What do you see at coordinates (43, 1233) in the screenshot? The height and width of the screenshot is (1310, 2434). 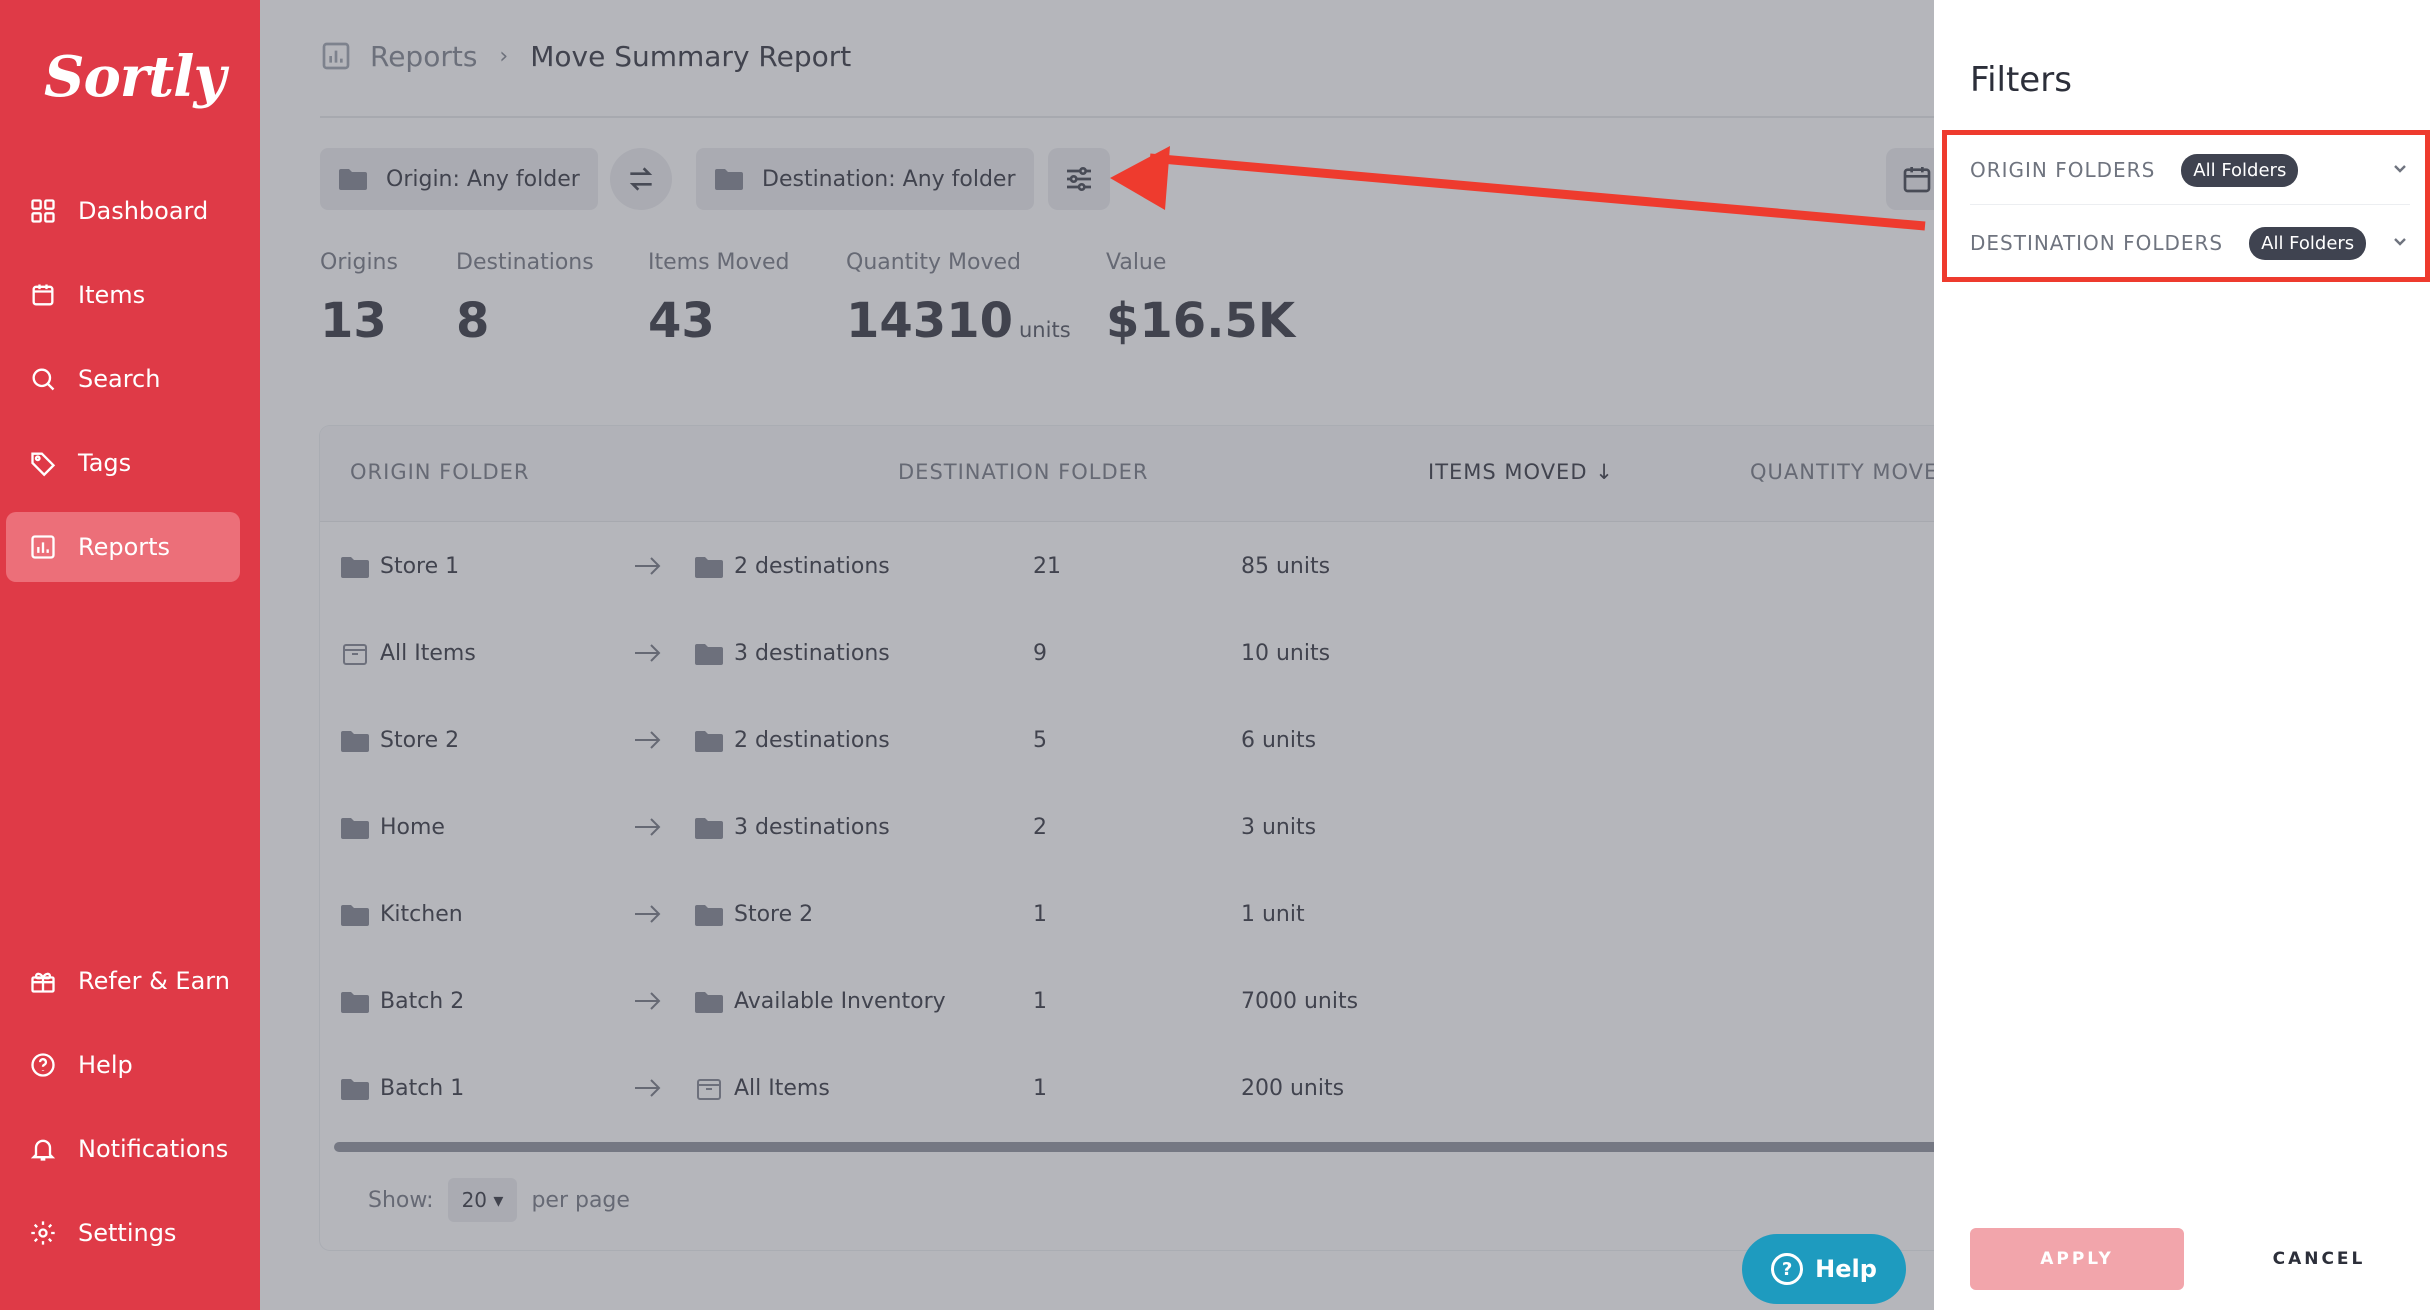 I see `gear-icon` at bounding box center [43, 1233].